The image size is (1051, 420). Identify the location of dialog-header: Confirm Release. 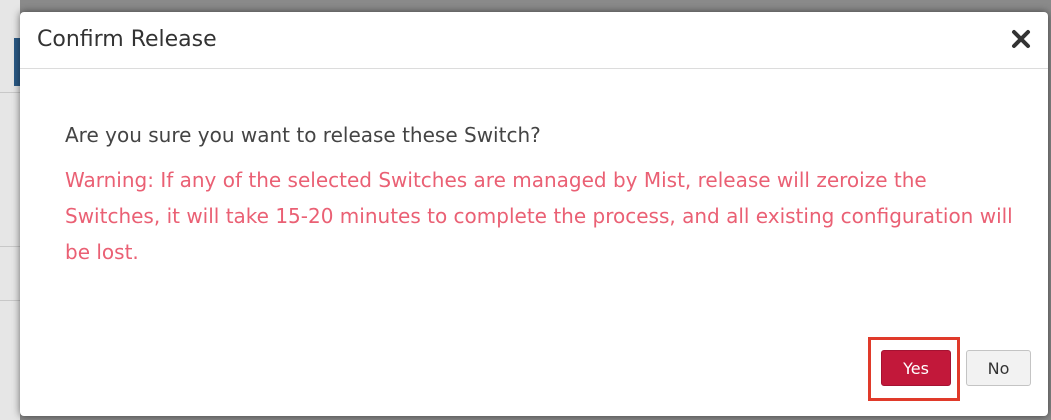
(534, 40).